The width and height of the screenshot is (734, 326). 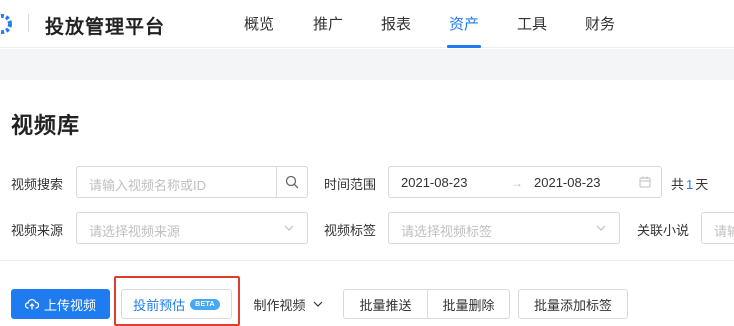 I want to click on day-count: 共1天, so click(x=689, y=183).